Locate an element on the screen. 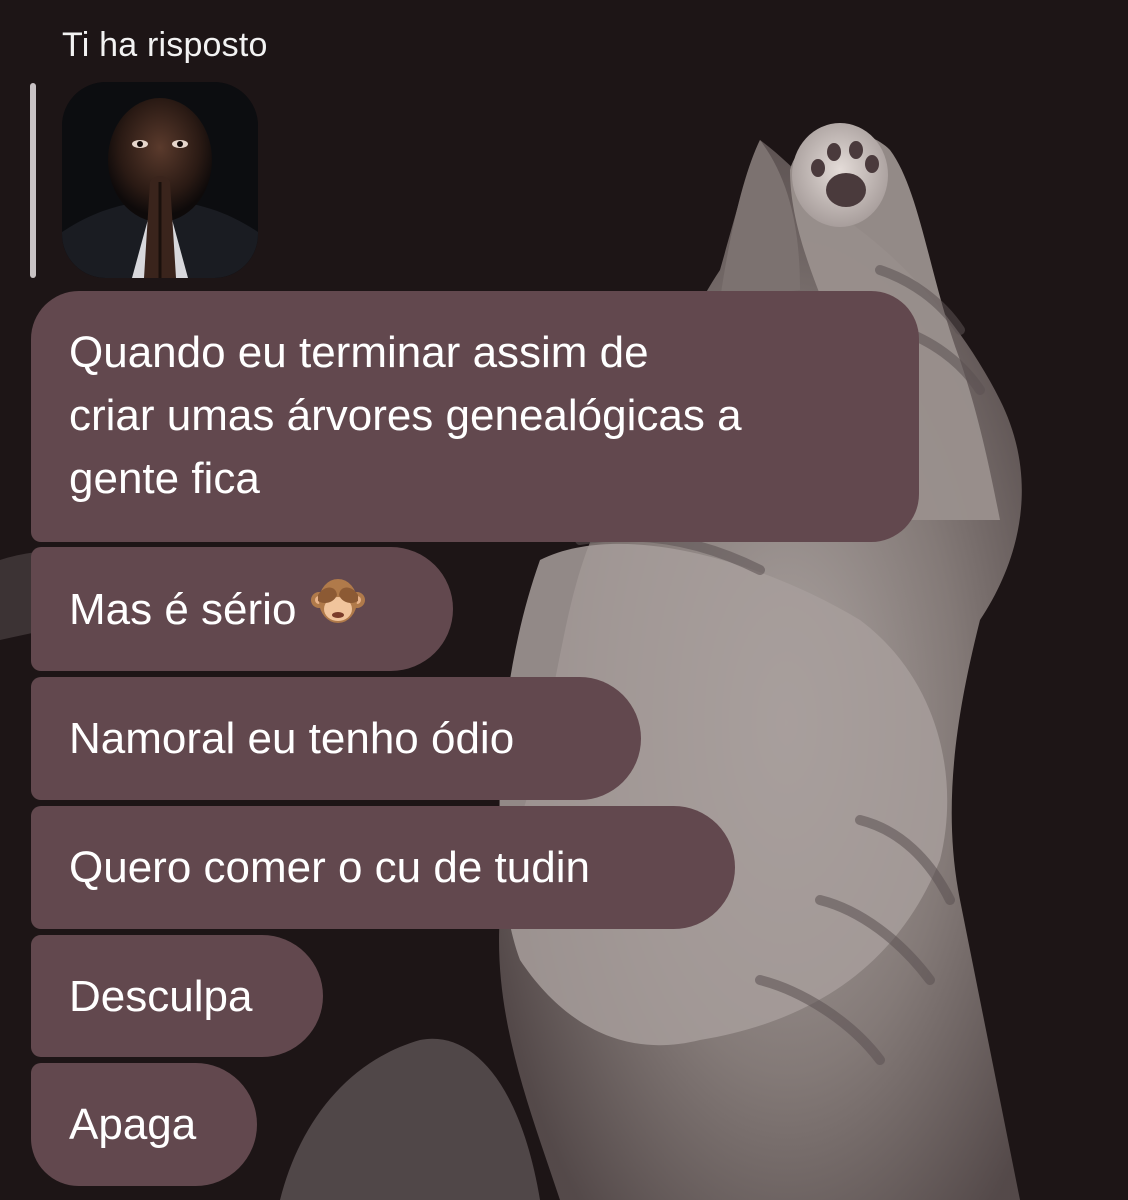 This screenshot has height=1200, width=1128. message-bubble: Apaga is located at coordinates (144, 1124).